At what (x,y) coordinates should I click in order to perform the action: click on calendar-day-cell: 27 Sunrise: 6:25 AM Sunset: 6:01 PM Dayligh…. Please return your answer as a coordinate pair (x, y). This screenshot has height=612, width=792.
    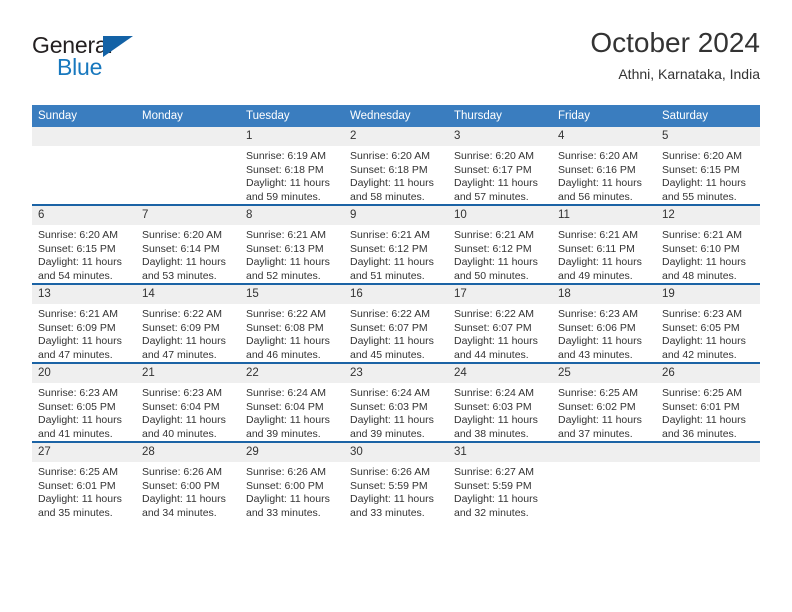
    Looking at the image, I should click on (84, 480).